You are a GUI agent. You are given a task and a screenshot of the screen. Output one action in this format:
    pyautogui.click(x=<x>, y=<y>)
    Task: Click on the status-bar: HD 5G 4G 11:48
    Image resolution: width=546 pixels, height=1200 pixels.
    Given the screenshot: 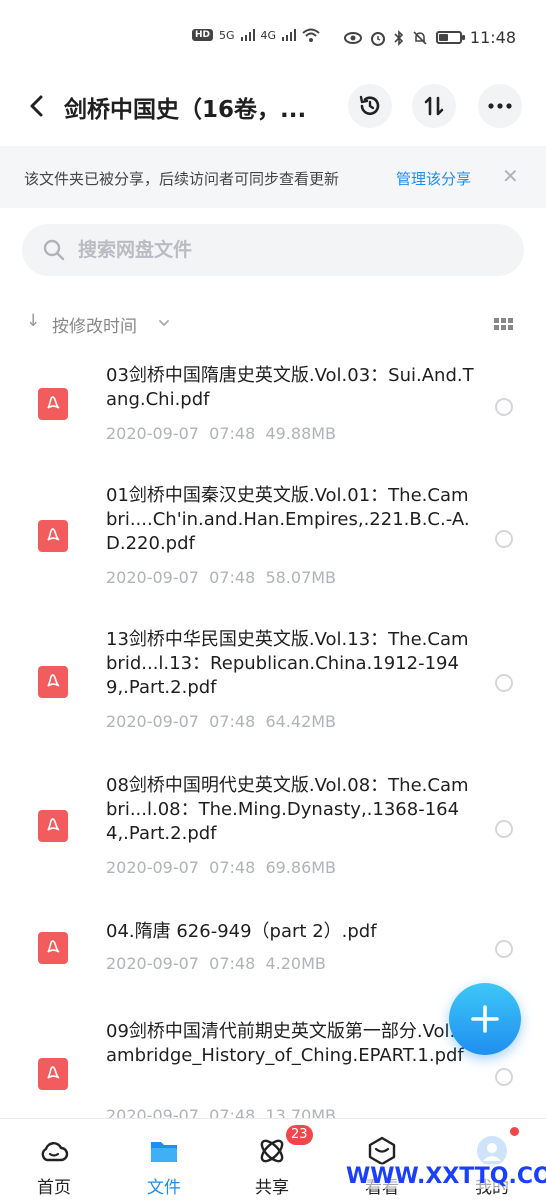 What is the action you would take?
    pyautogui.click(x=273, y=40)
    